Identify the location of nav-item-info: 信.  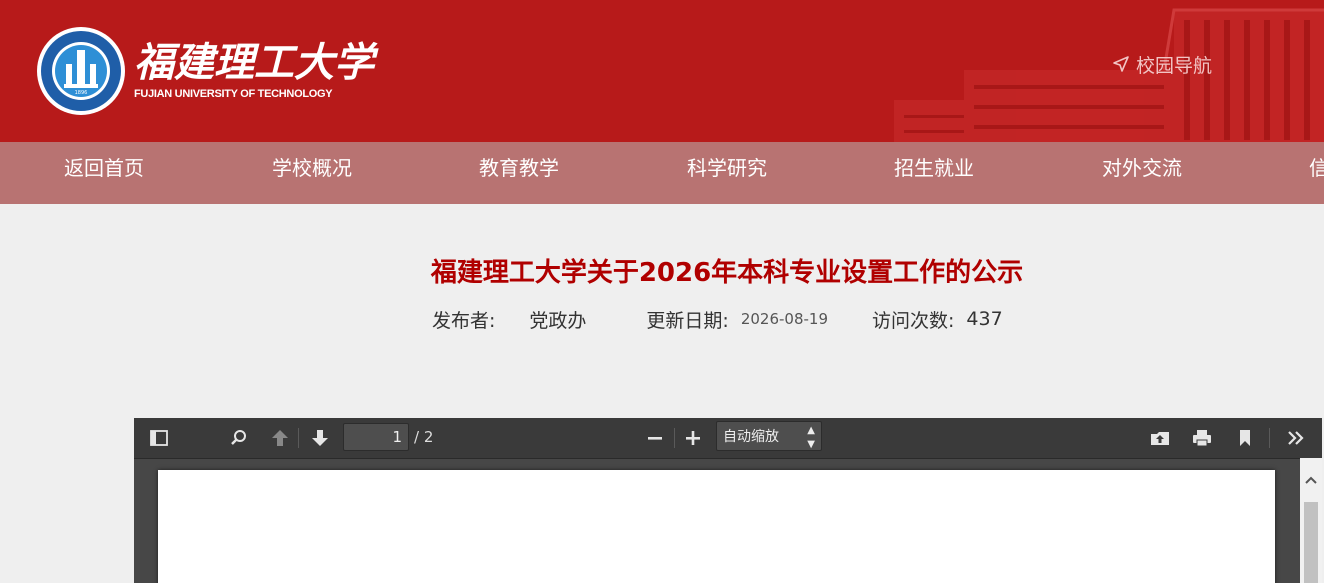
(1316, 173).